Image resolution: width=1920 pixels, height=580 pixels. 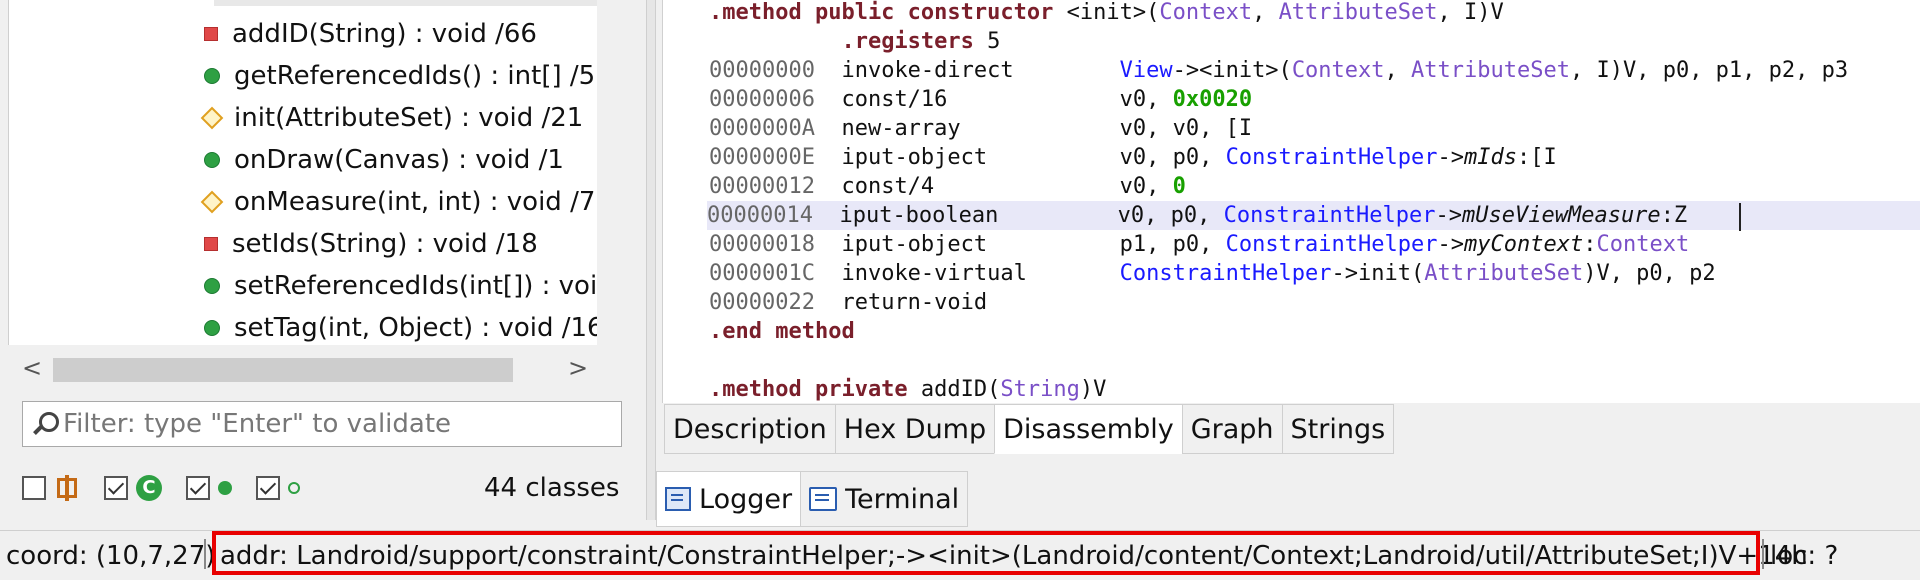 I want to click on filter-placeholder: Filter: type "Enter" to validate, so click(x=257, y=424).